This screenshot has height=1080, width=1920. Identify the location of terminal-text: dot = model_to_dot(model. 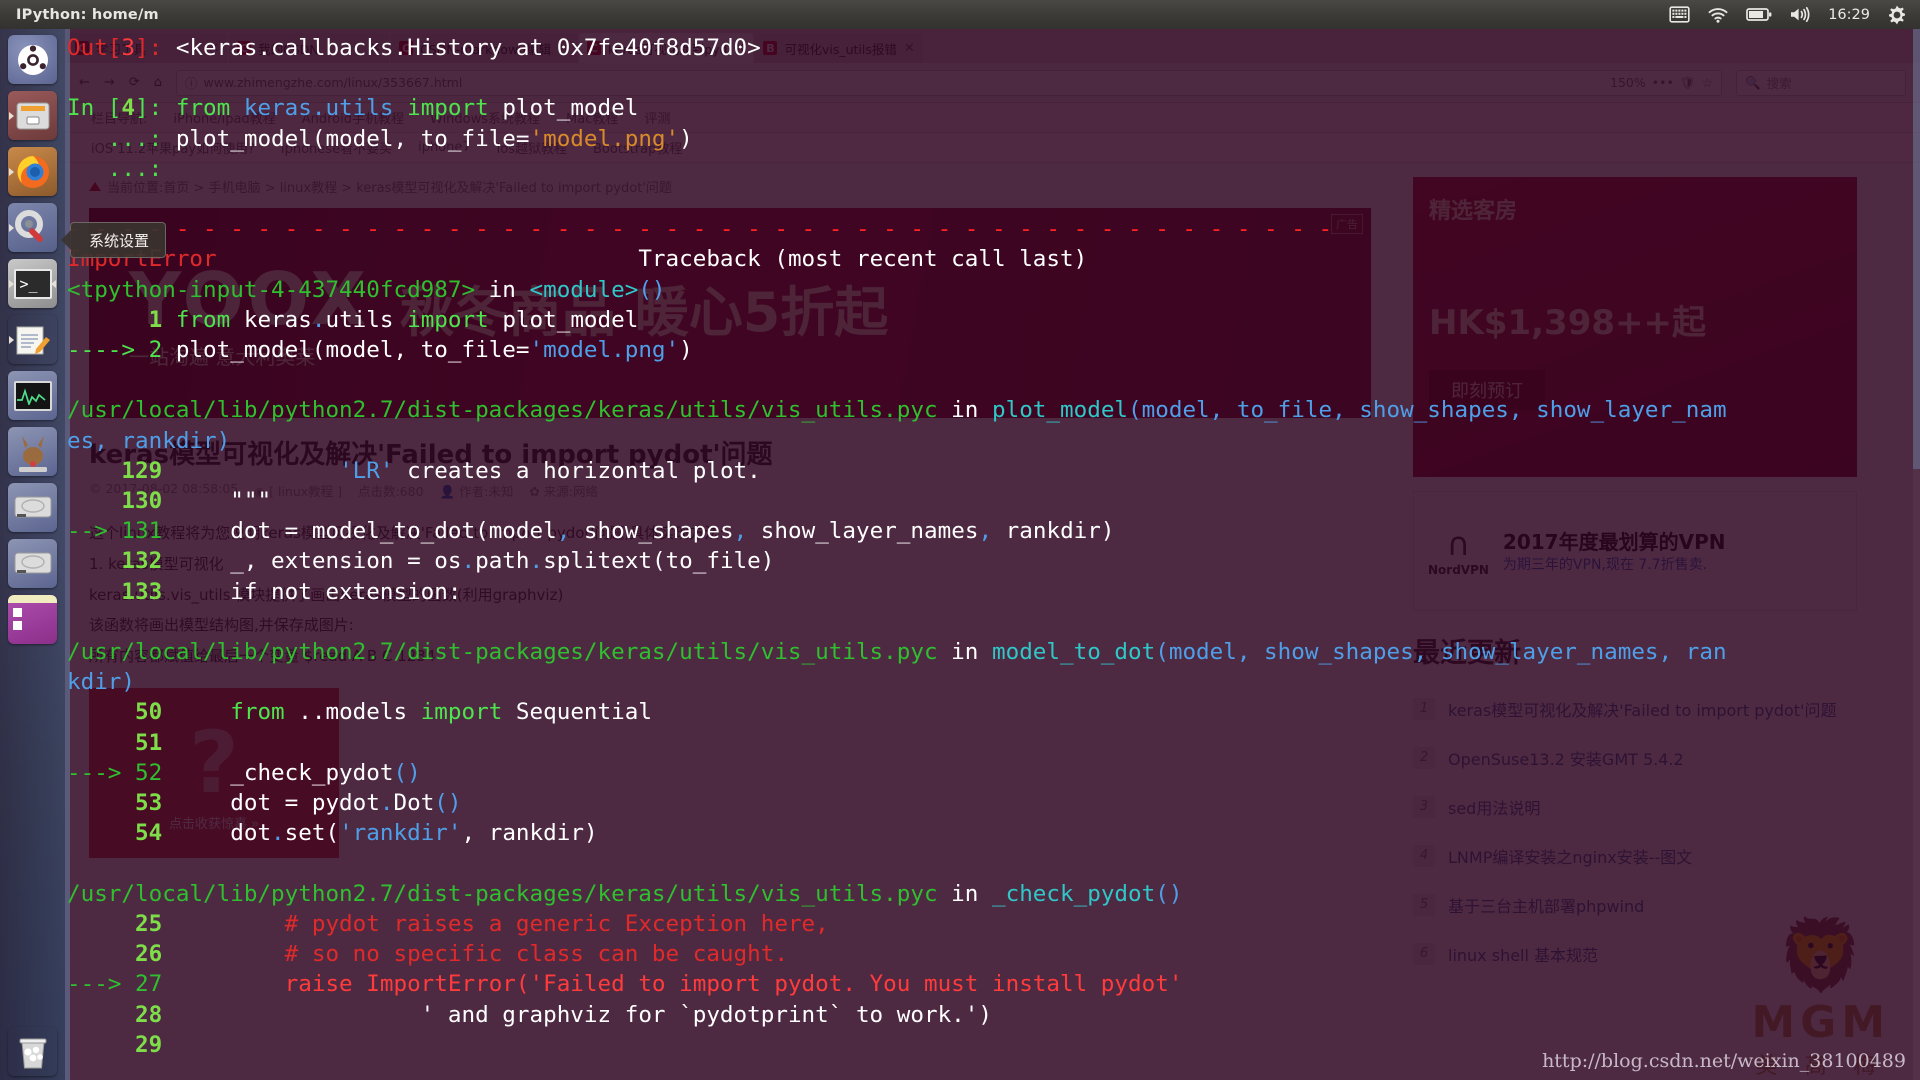
(366, 531).